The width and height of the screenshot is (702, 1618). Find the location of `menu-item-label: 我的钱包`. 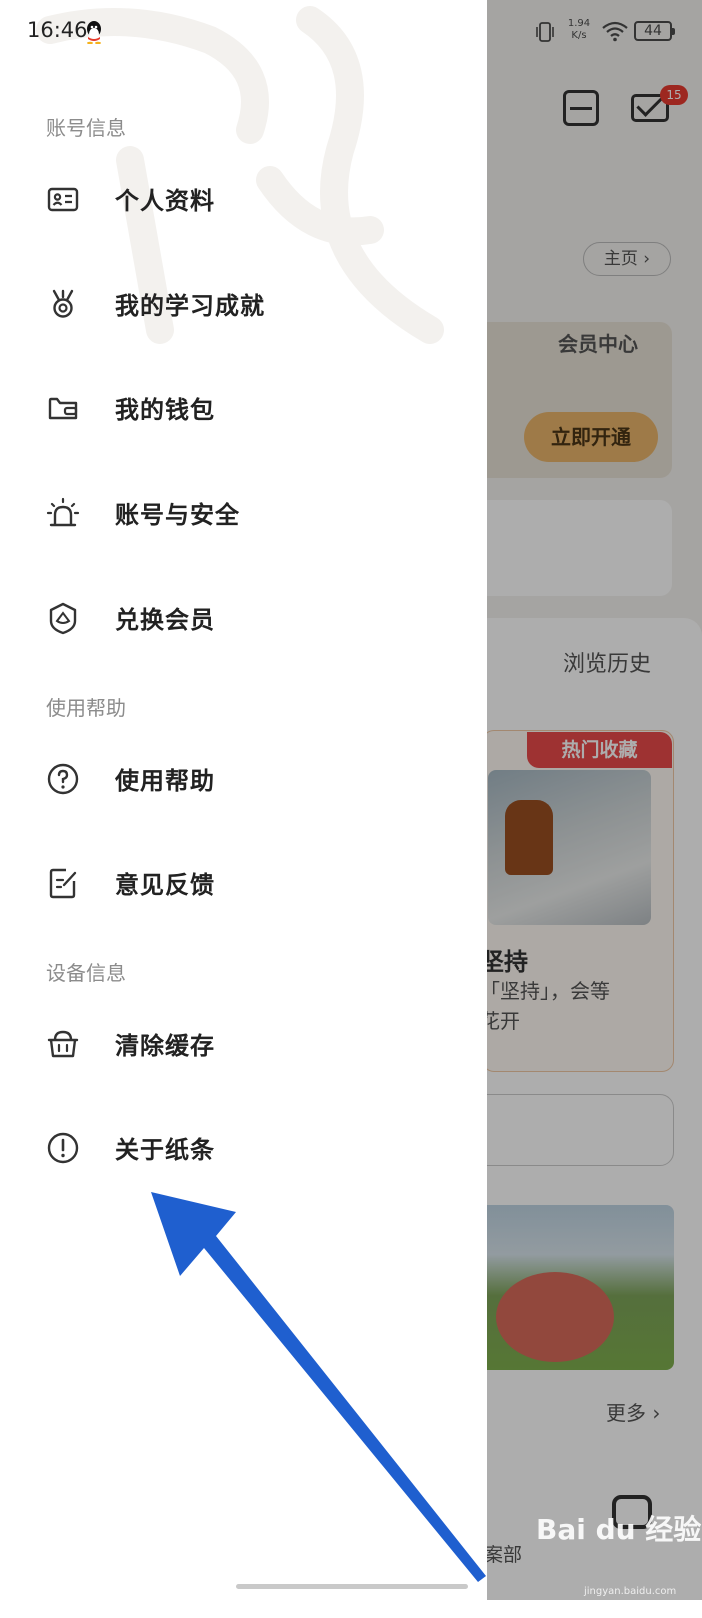

menu-item-label: 我的钱包 is located at coordinates (165, 410).